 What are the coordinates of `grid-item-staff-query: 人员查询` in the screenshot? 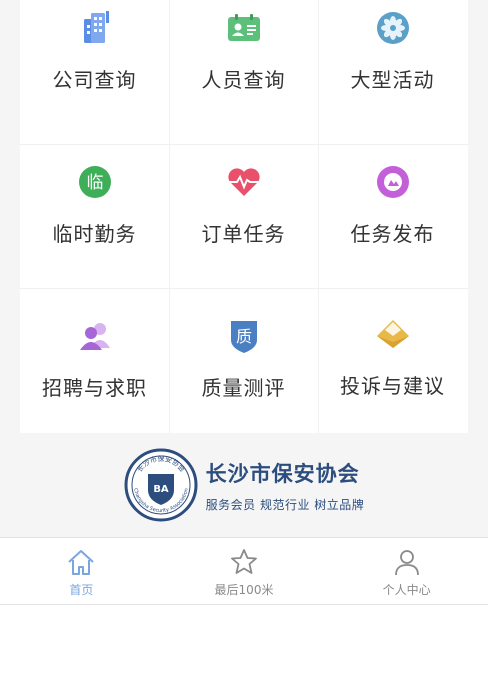 It's located at (243, 72).